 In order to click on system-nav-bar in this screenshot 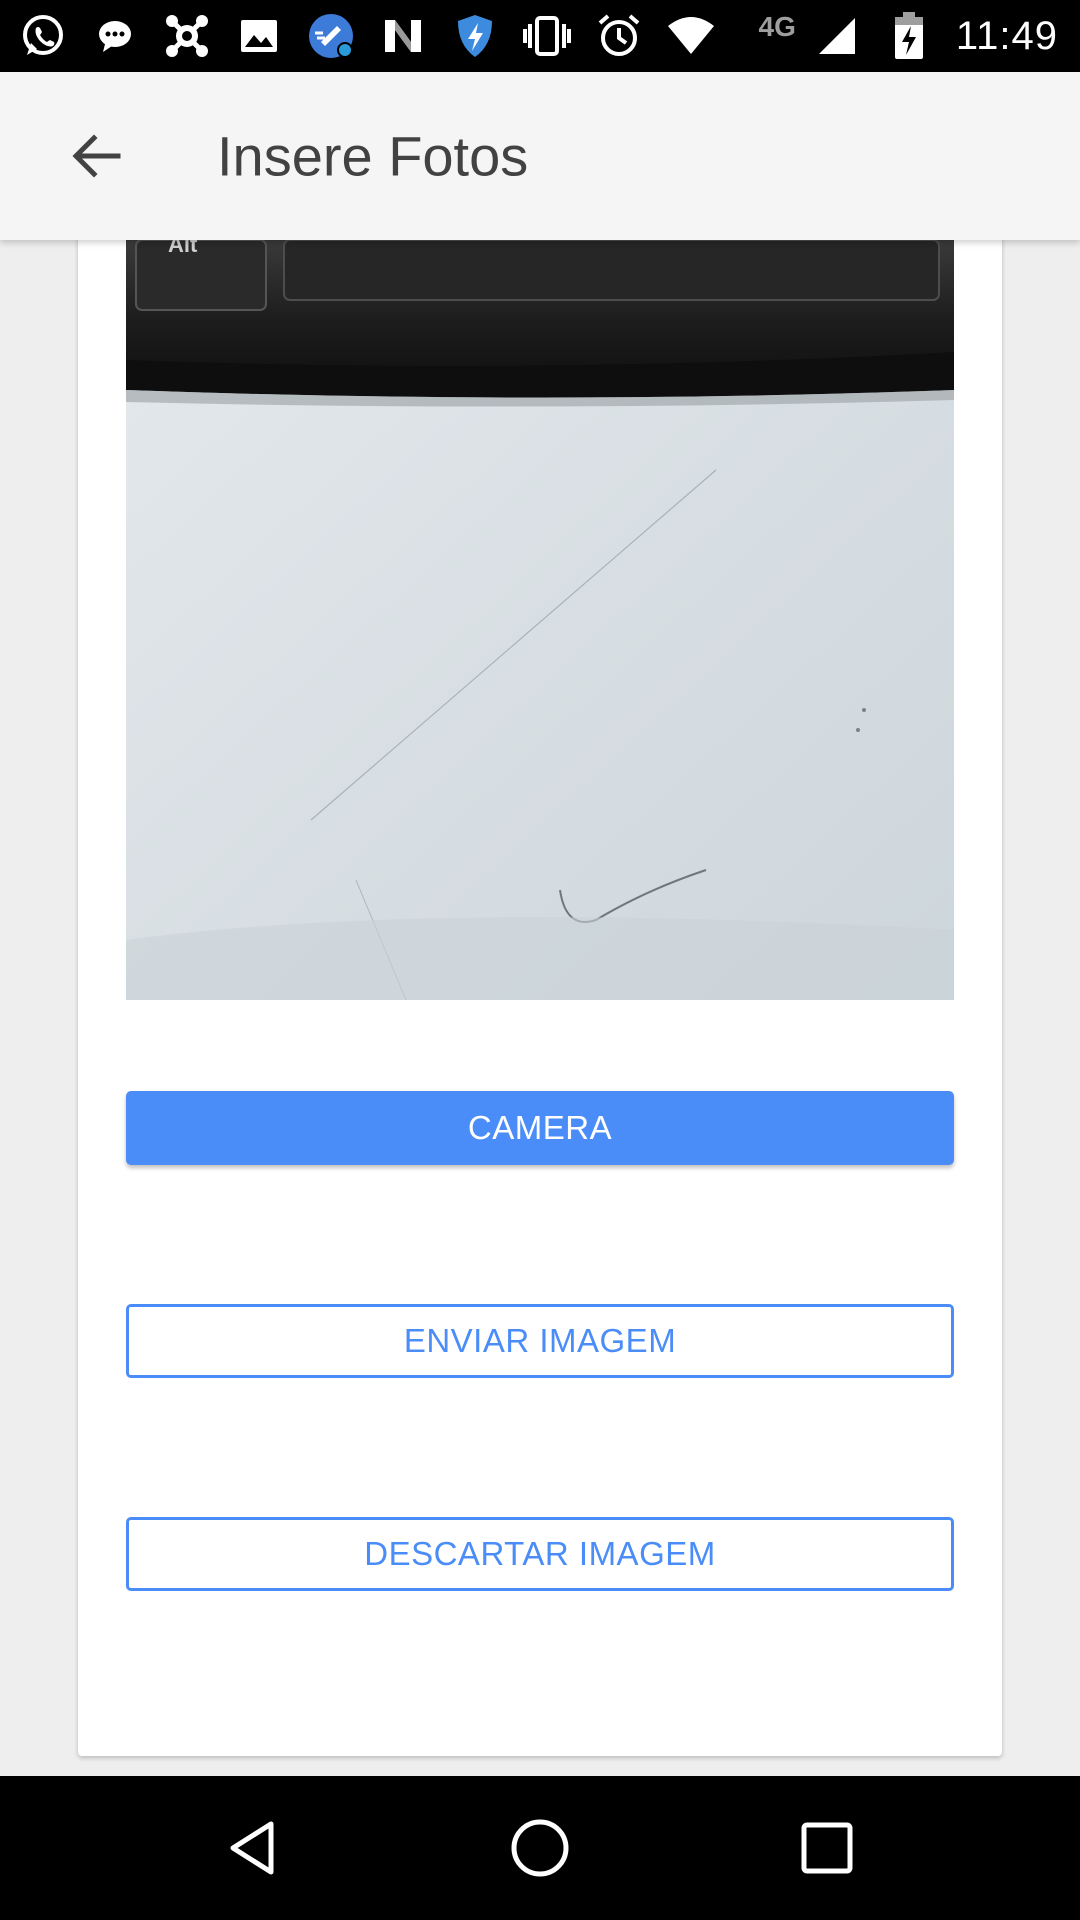, I will do `click(540, 1848)`.